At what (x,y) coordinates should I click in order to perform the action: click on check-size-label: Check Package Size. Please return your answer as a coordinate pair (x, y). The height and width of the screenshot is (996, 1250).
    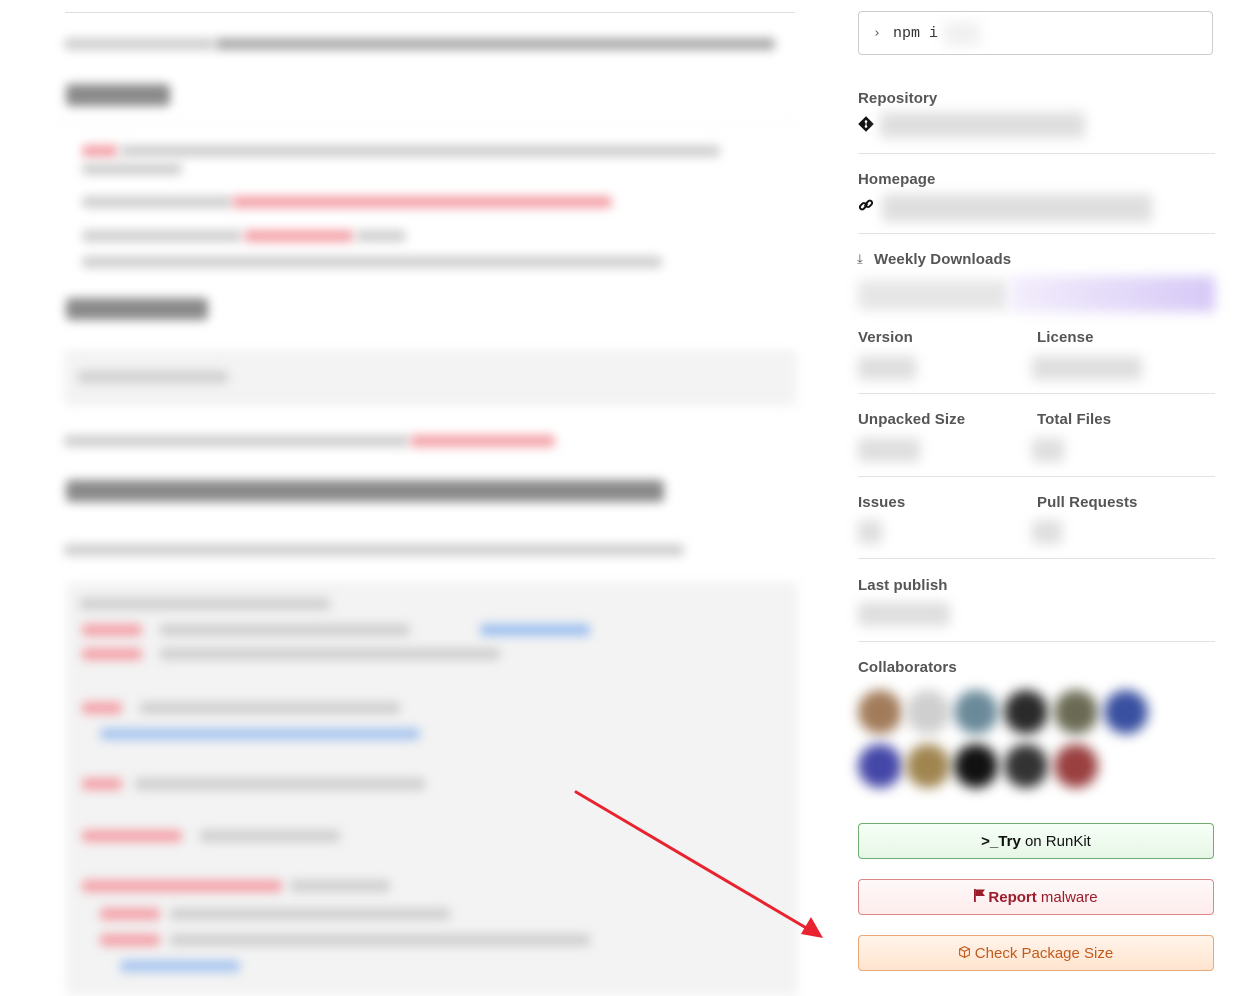
    Looking at the image, I should click on (1044, 953).